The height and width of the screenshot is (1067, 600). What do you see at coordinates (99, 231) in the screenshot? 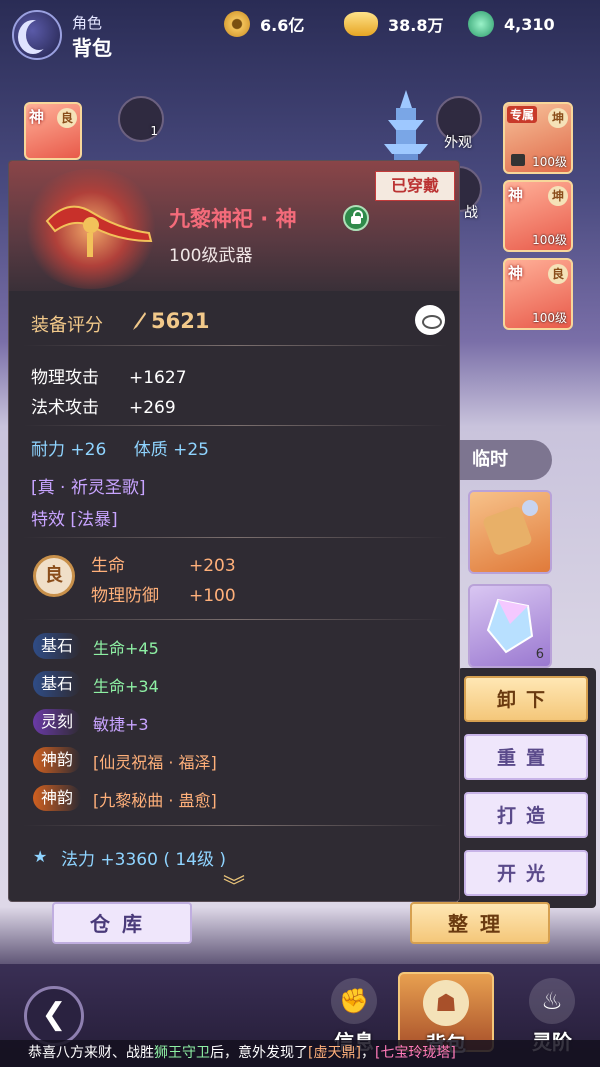
I see `weapon-icon` at bounding box center [99, 231].